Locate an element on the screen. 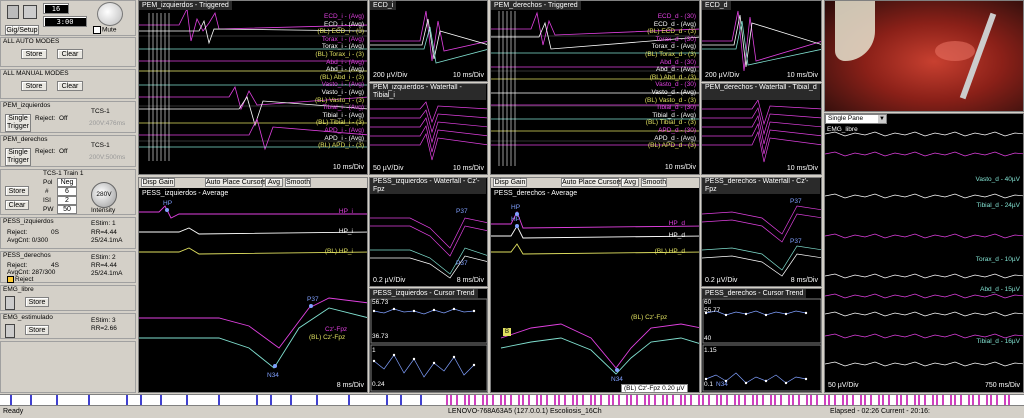  waterfall-traces is located at coordinates (428, 248).